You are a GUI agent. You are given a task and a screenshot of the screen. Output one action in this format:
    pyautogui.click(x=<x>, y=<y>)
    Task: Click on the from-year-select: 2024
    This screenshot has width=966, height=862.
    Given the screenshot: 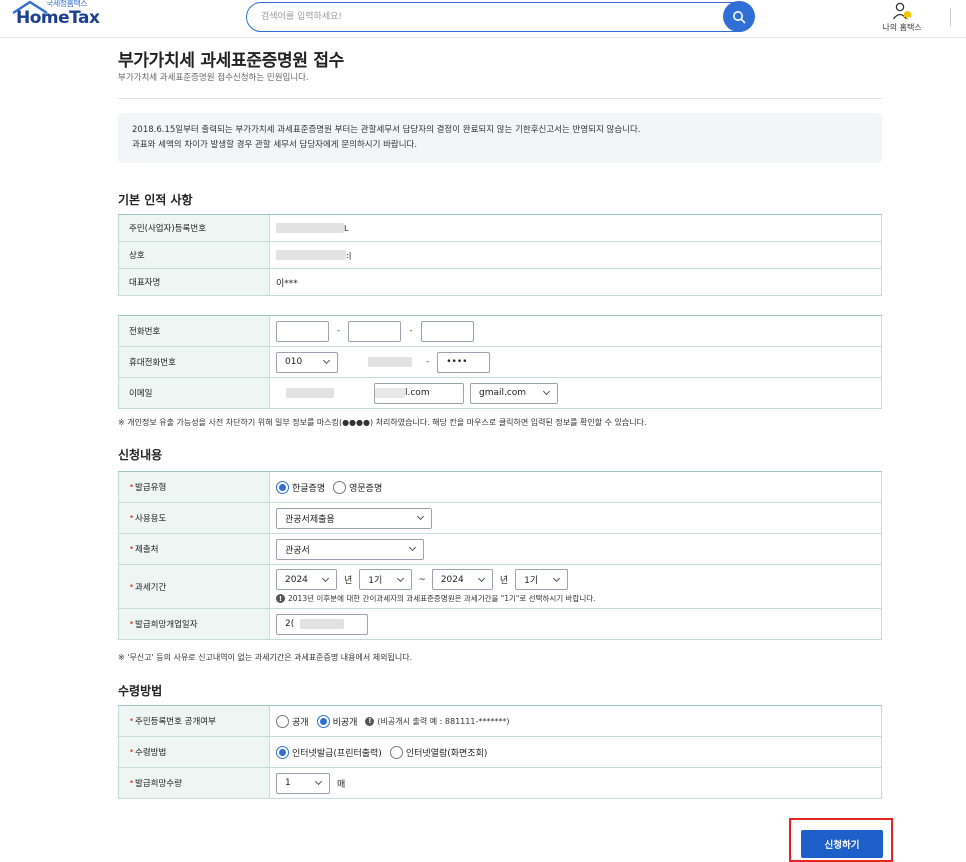 What is the action you would take?
    pyautogui.click(x=306, y=579)
    